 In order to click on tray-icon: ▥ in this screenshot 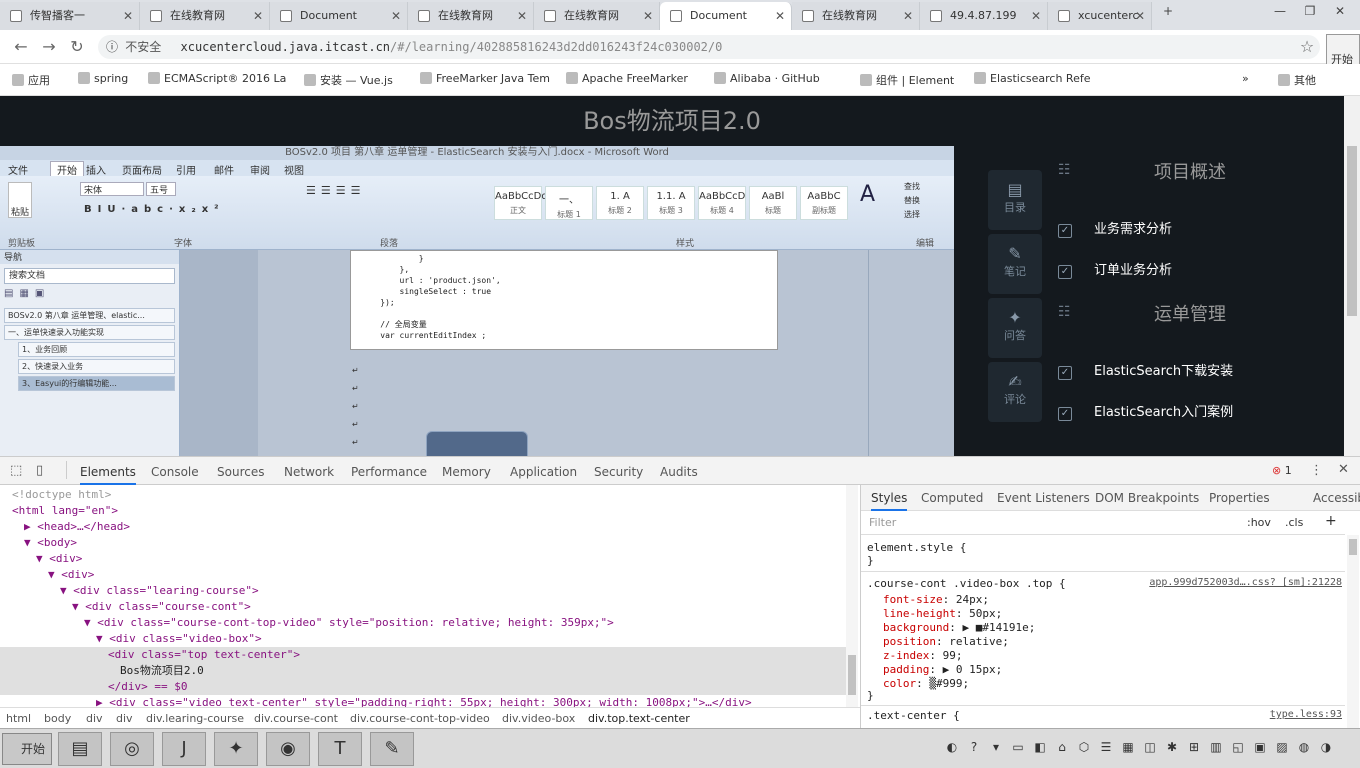, I will do `click(1216, 747)`.